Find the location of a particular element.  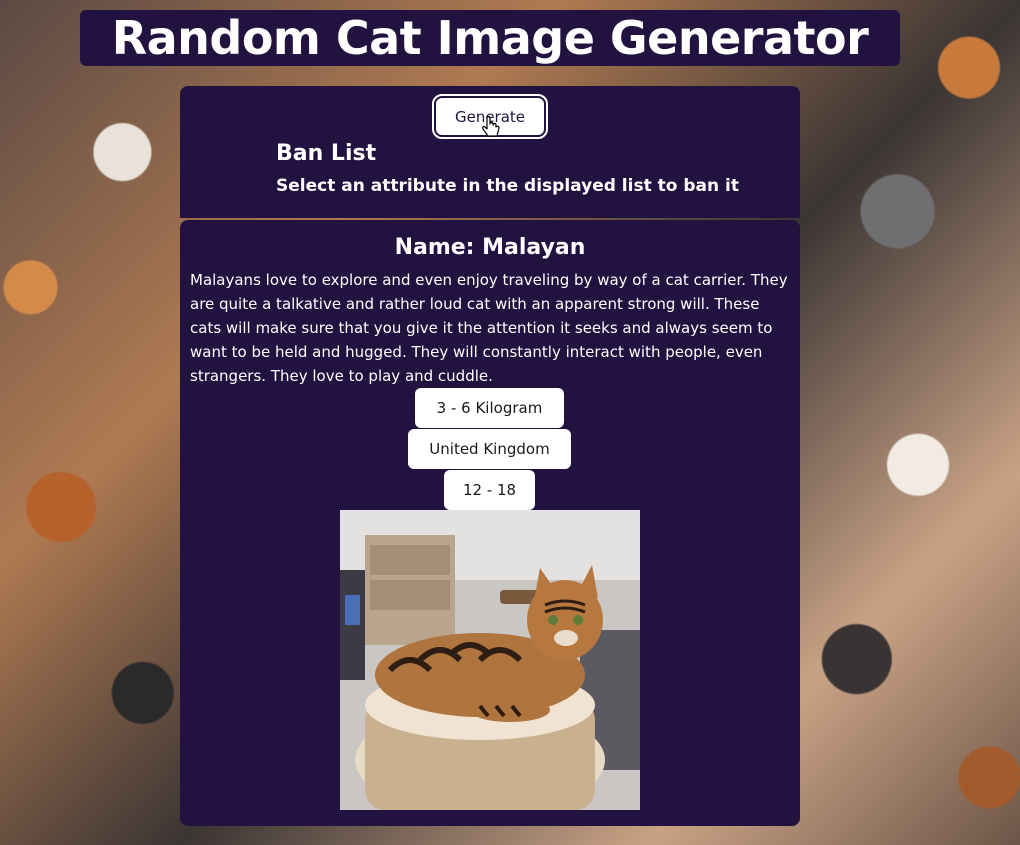

cat-name-heading: Name: Malayan is located at coordinates (490, 247).